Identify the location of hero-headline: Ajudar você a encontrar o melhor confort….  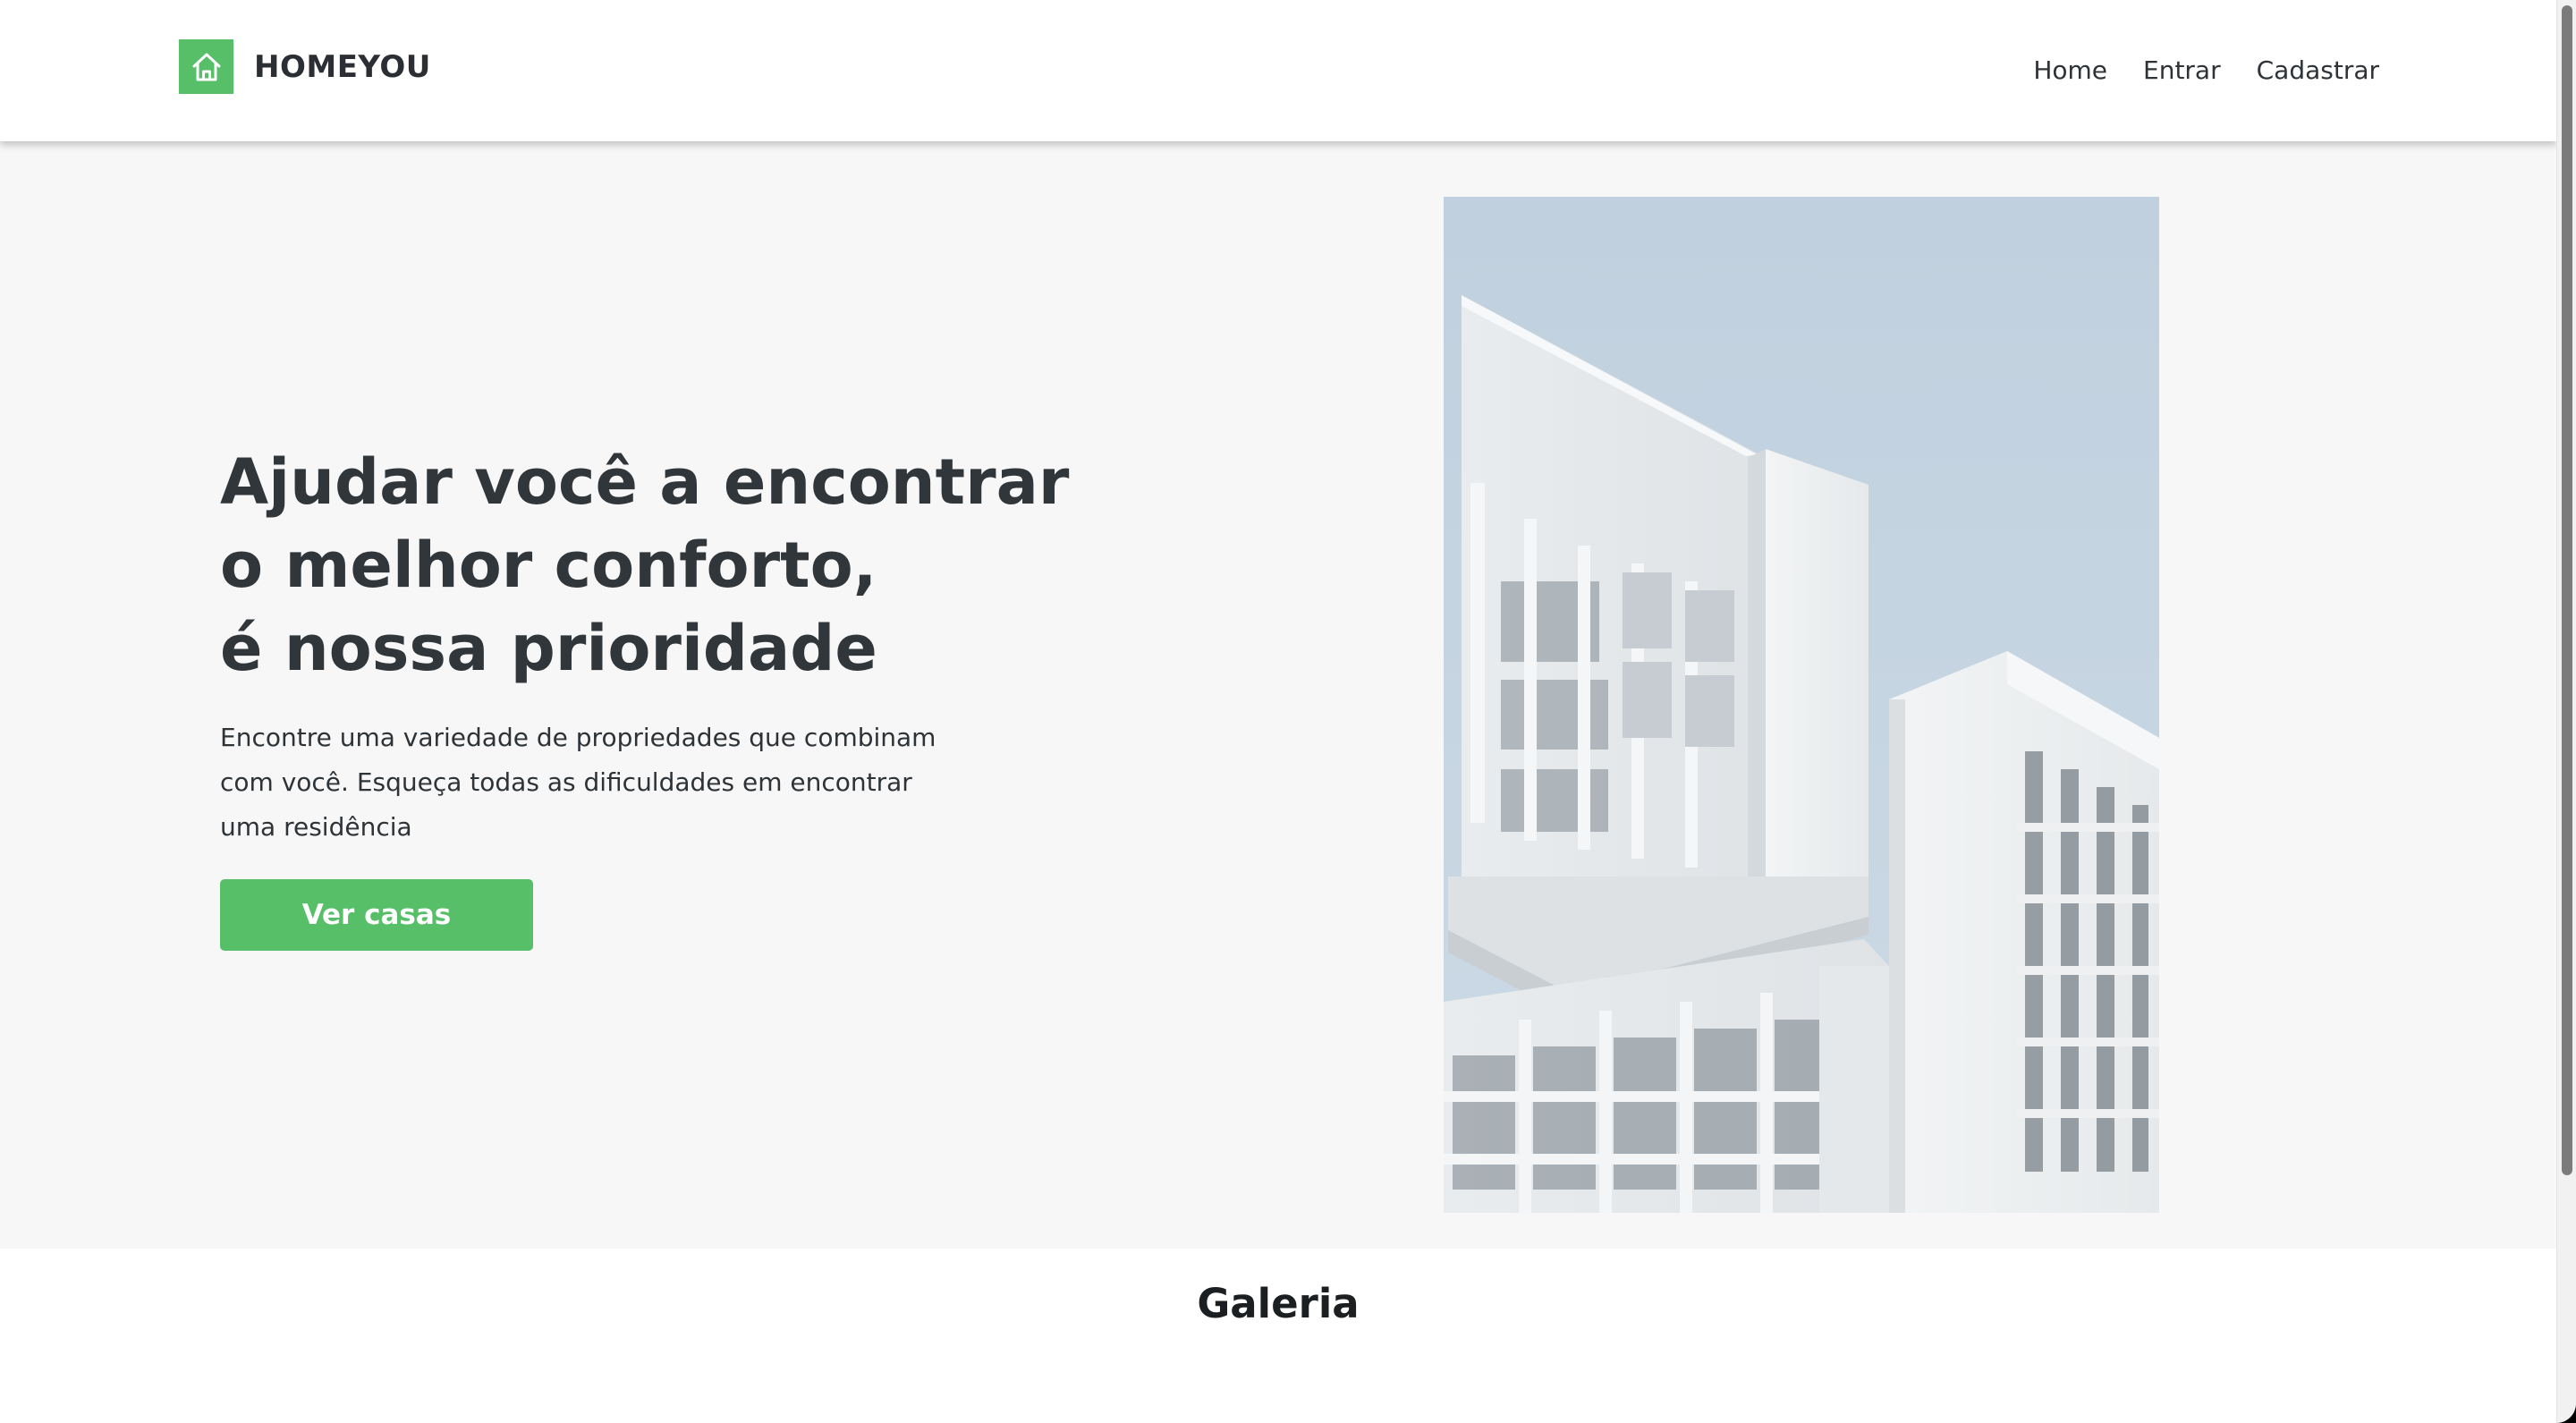
(667, 565).